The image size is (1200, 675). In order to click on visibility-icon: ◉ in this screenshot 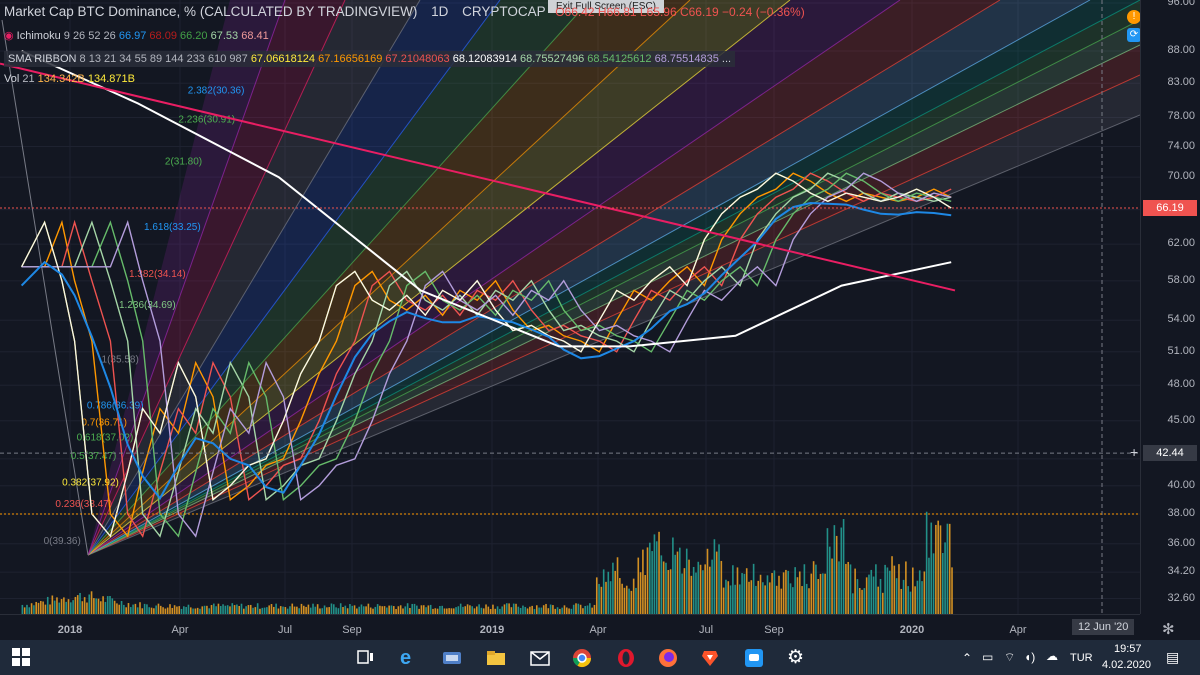, I will do `click(9, 36)`.